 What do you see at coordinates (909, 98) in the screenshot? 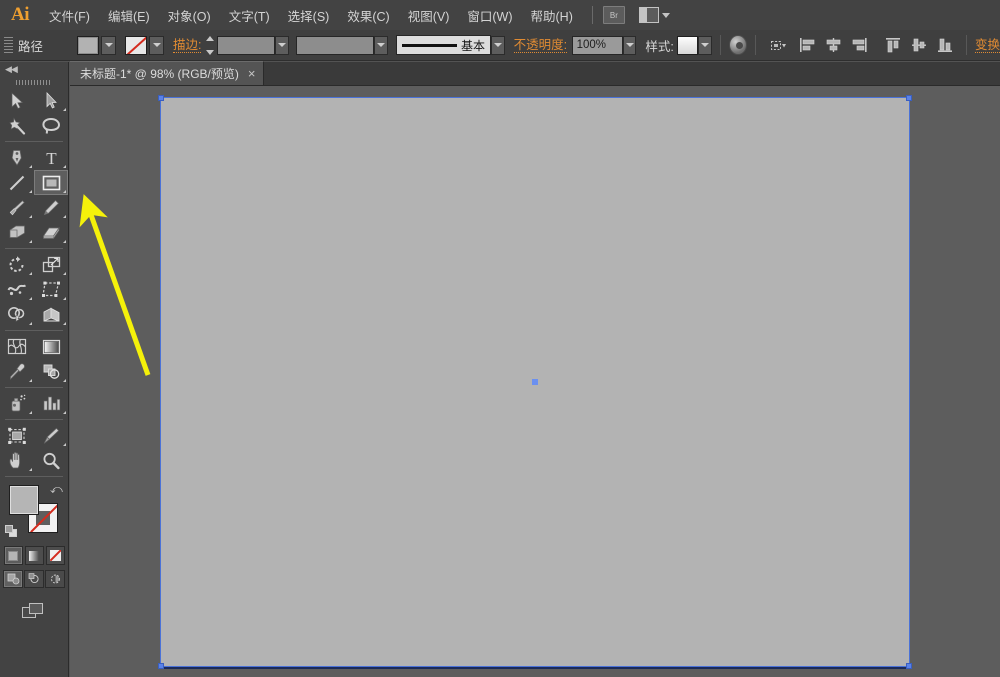
I see `anchor-point-top-right` at bounding box center [909, 98].